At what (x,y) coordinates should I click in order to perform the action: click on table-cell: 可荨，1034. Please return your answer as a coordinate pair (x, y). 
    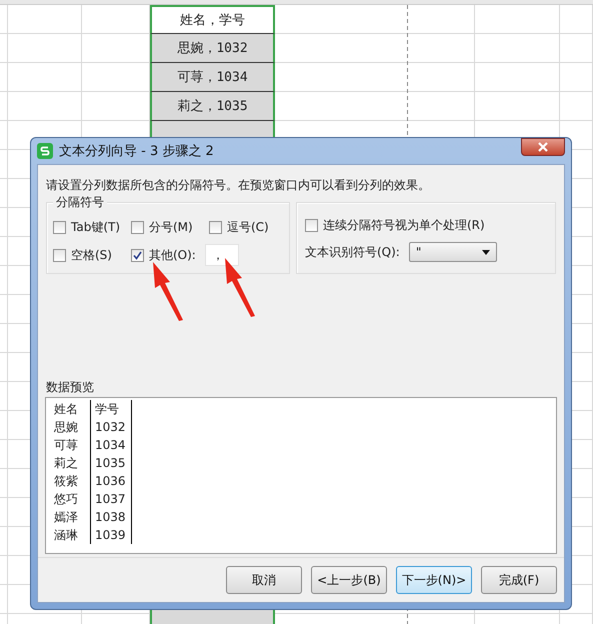
    Looking at the image, I should click on (212, 77).